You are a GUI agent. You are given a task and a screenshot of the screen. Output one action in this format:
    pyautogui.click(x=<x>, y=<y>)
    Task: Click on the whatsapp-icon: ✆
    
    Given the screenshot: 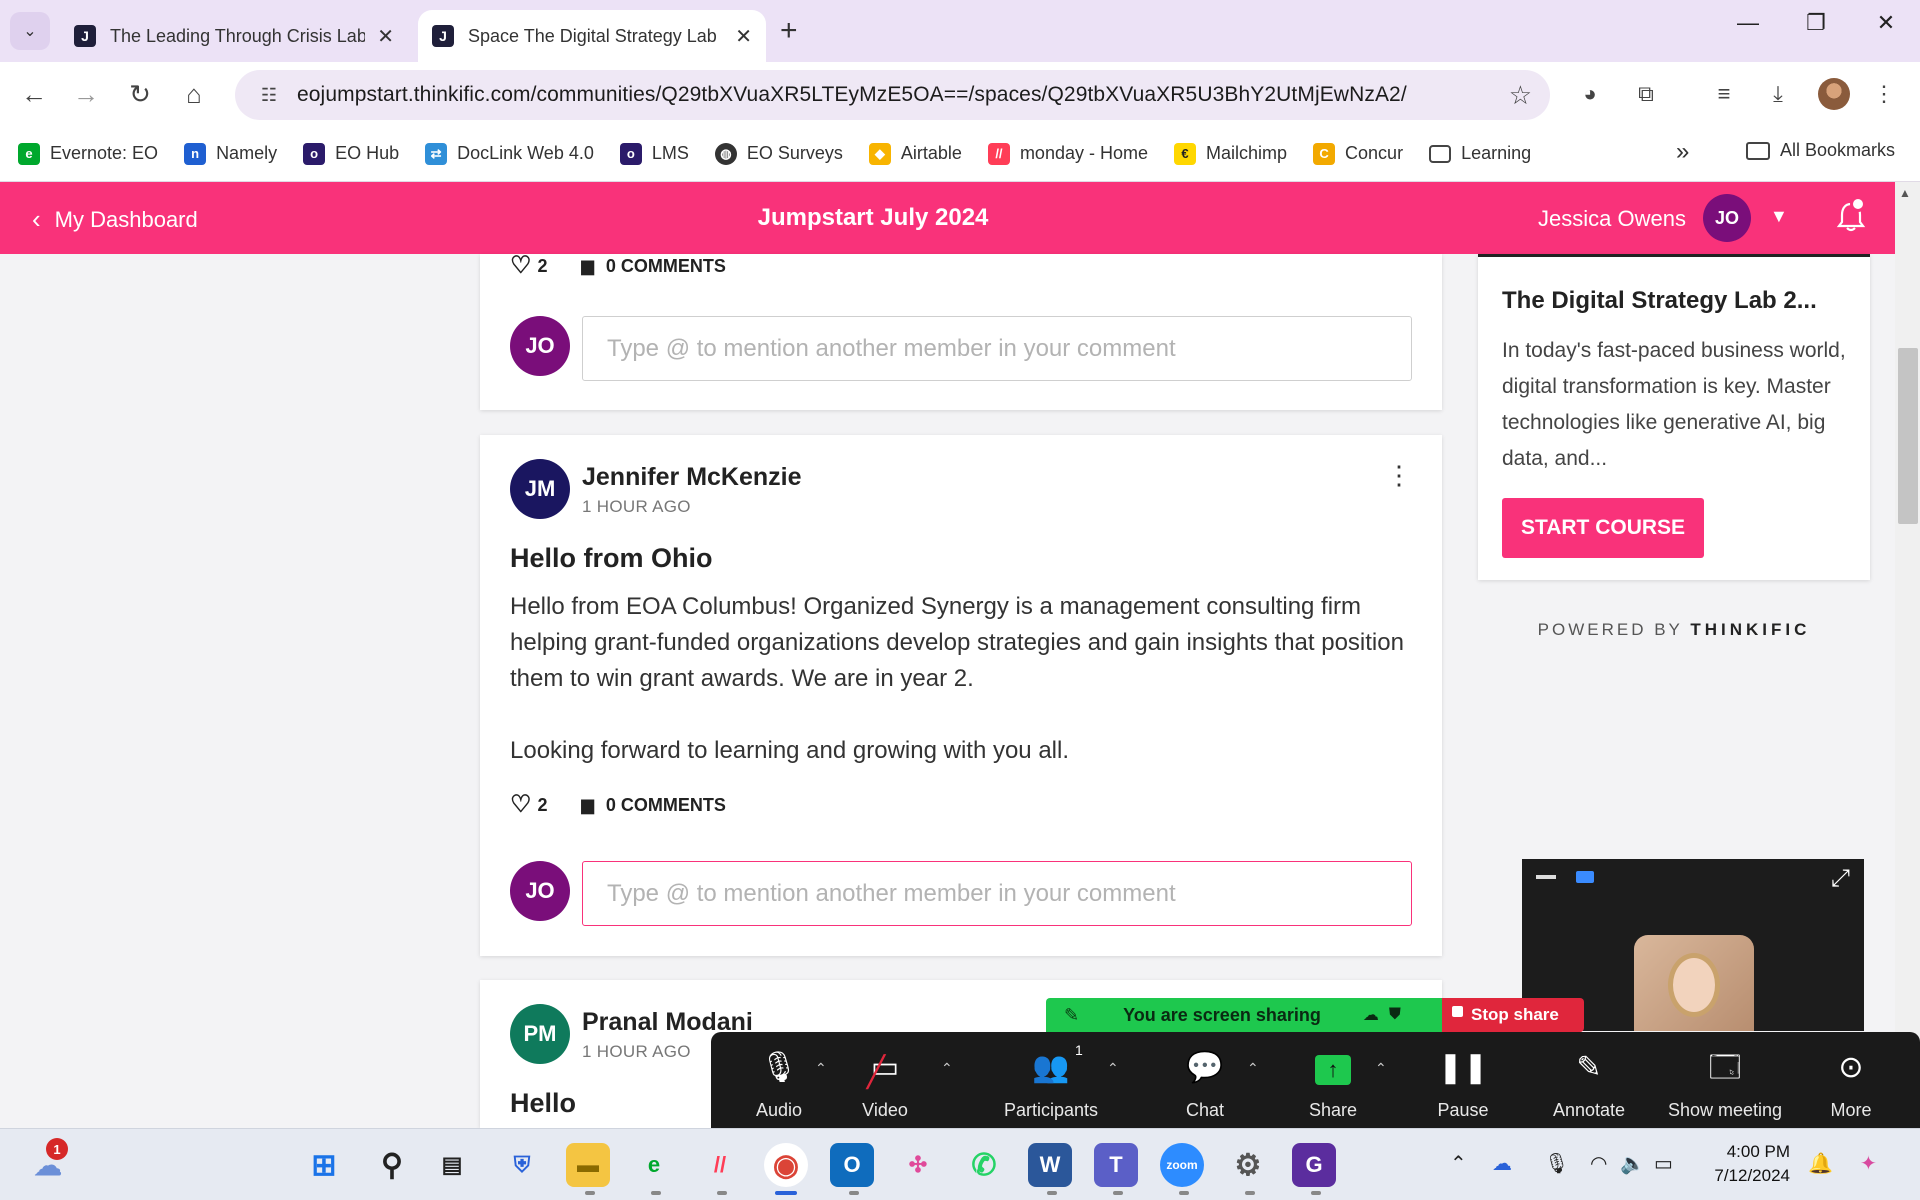 What is the action you would take?
    pyautogui.click(x=984, y=1165)
    